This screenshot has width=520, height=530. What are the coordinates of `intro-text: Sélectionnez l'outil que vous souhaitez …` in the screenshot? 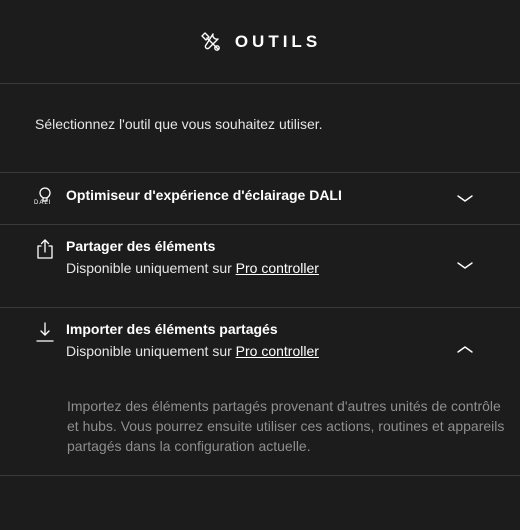 It's located at (179, 124).